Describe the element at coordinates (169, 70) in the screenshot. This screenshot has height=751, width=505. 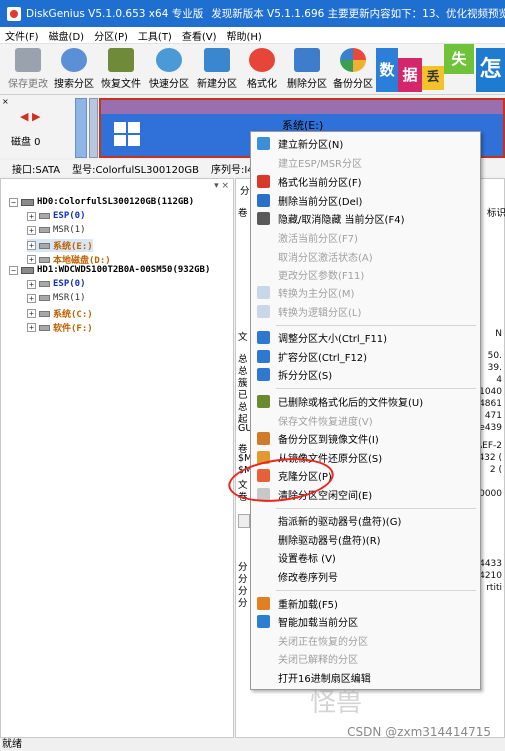
I see `quick-partition-button: 快速分区` at that location.